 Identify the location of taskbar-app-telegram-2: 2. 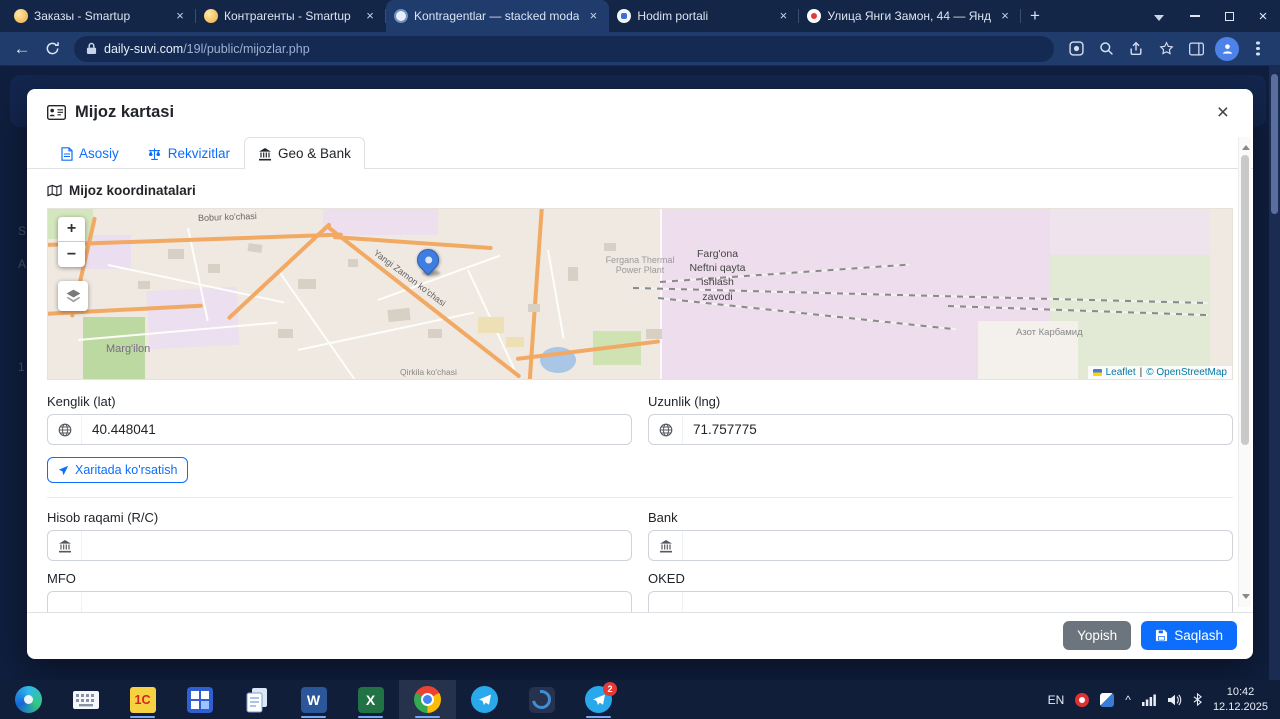
(598, 699).